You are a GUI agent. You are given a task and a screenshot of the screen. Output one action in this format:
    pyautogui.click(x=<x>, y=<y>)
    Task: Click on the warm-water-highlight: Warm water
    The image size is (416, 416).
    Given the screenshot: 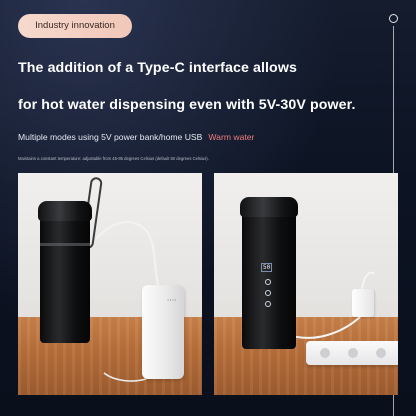 What is the action you would take?
    pyautogui.click(x=231, y=137)
    